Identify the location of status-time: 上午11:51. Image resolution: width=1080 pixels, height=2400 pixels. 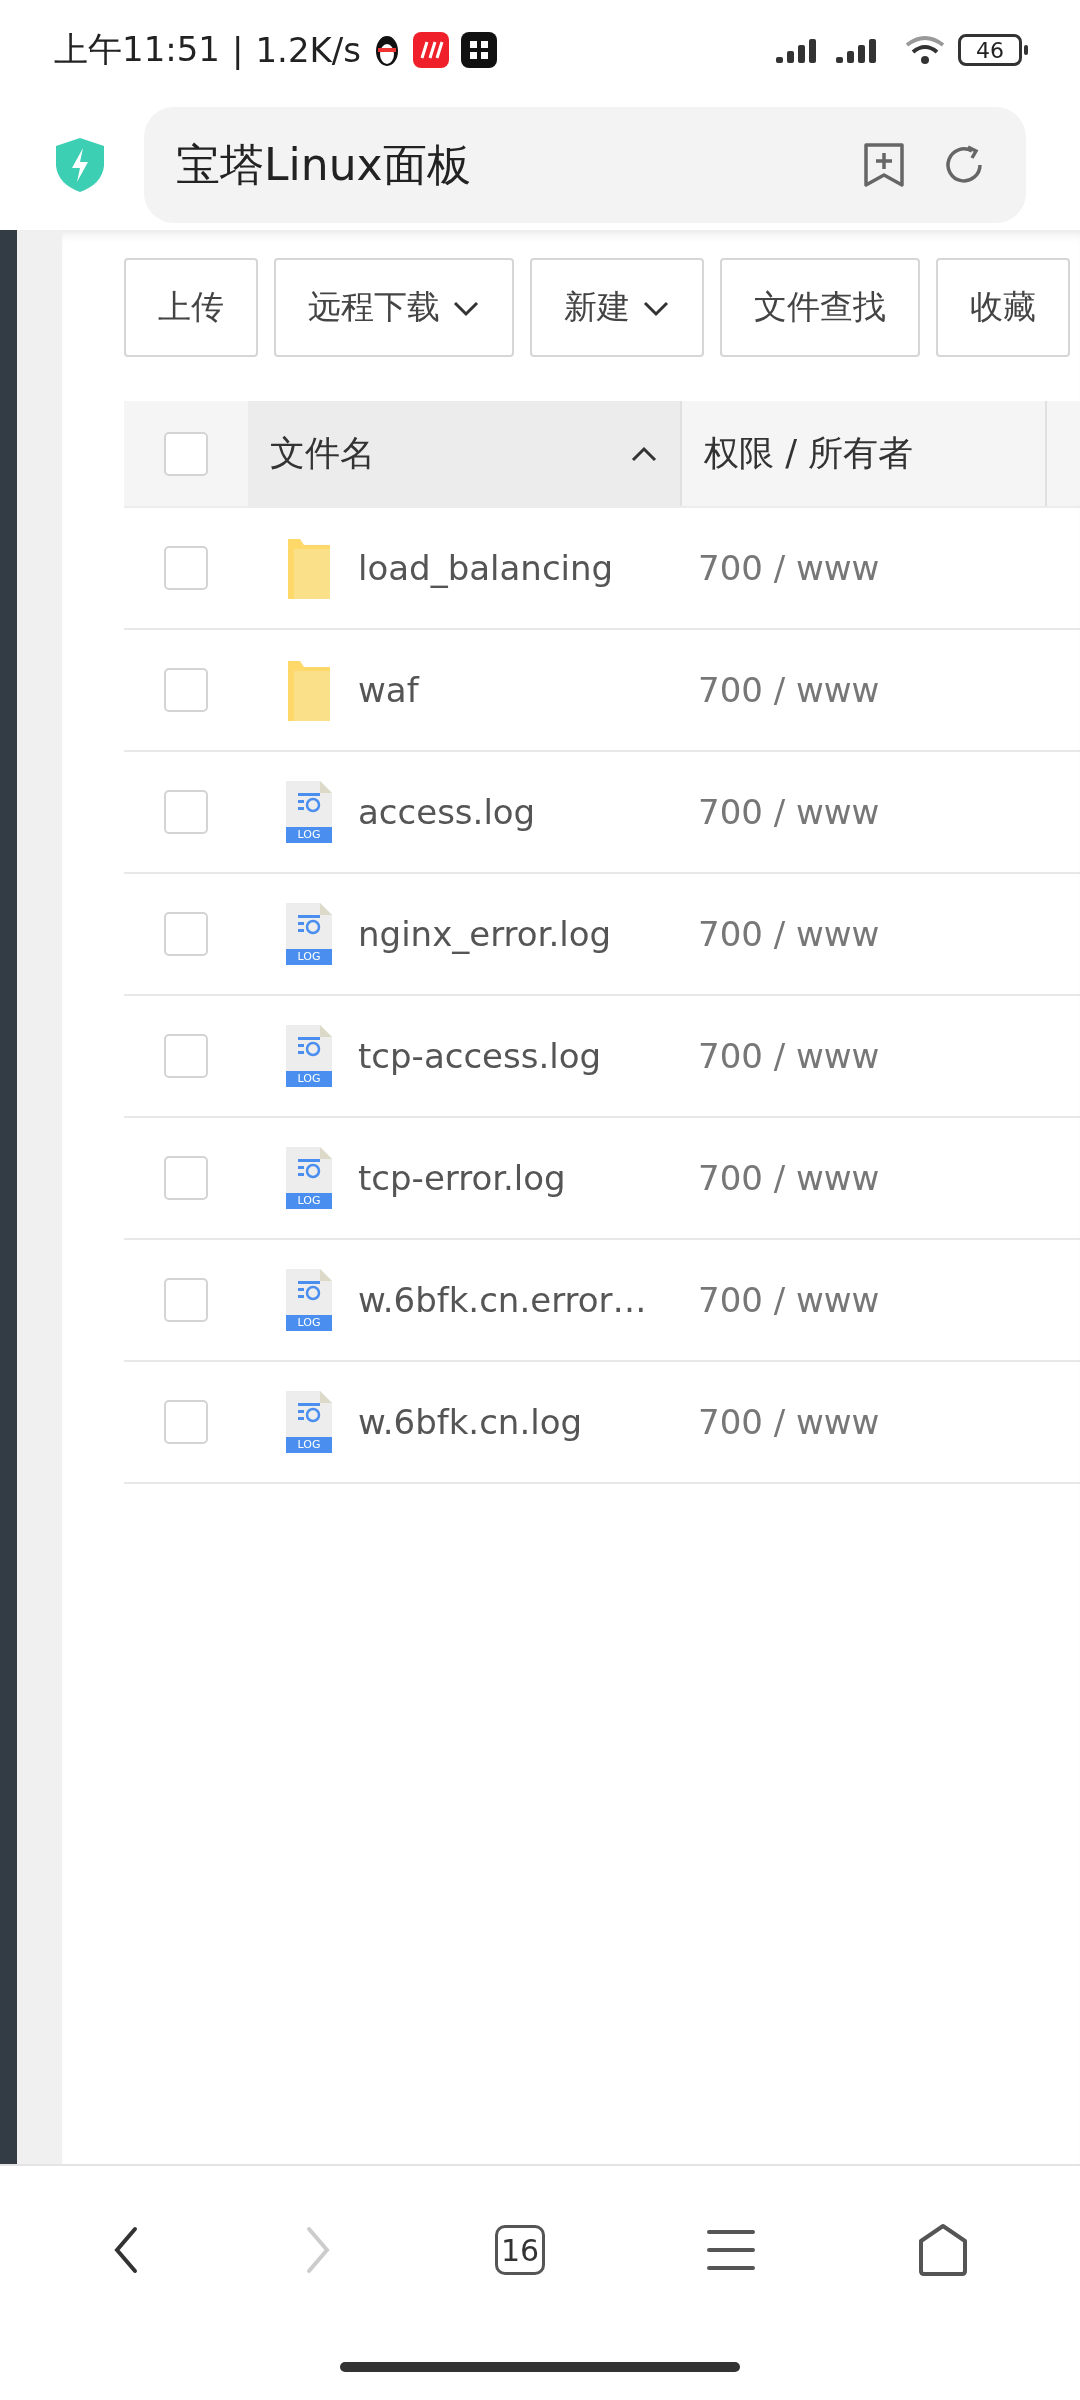
(137, 49).